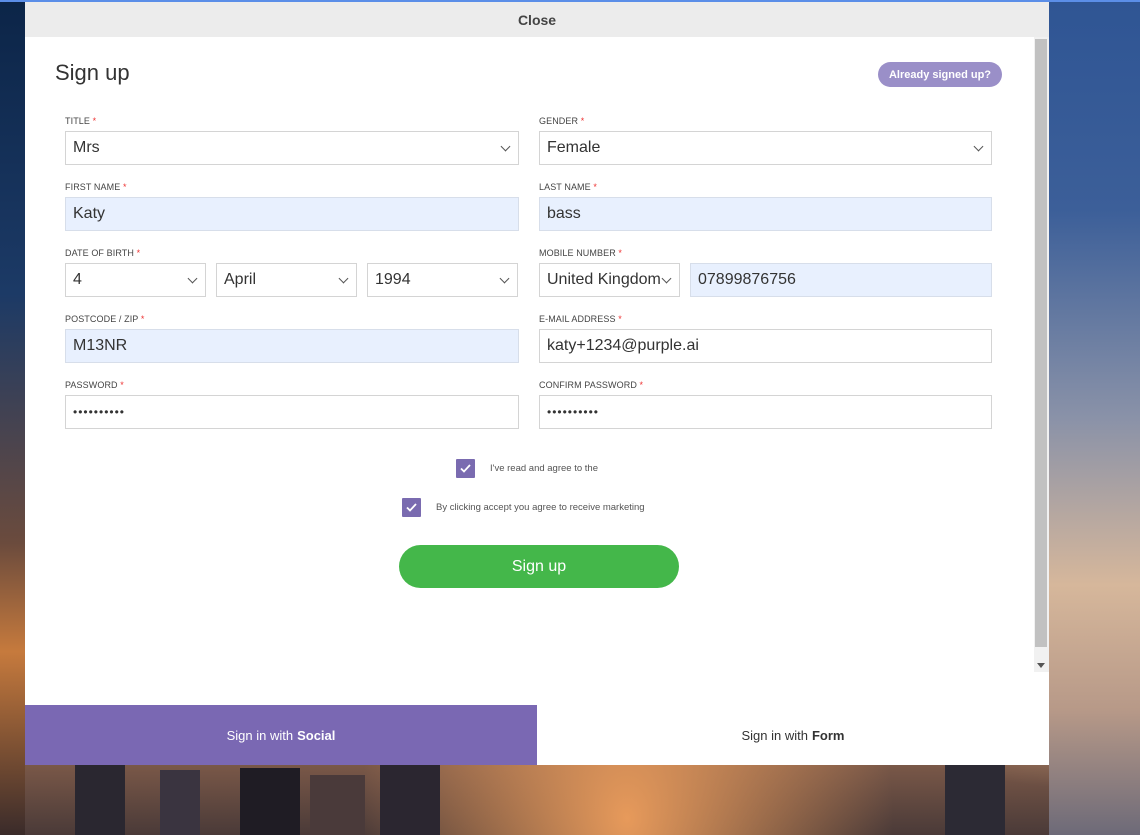 The image size is (1140, 835). Describe the element at coordinates (442, 280) in the screenshot. I see `dob-year-select: 1994` at that location.